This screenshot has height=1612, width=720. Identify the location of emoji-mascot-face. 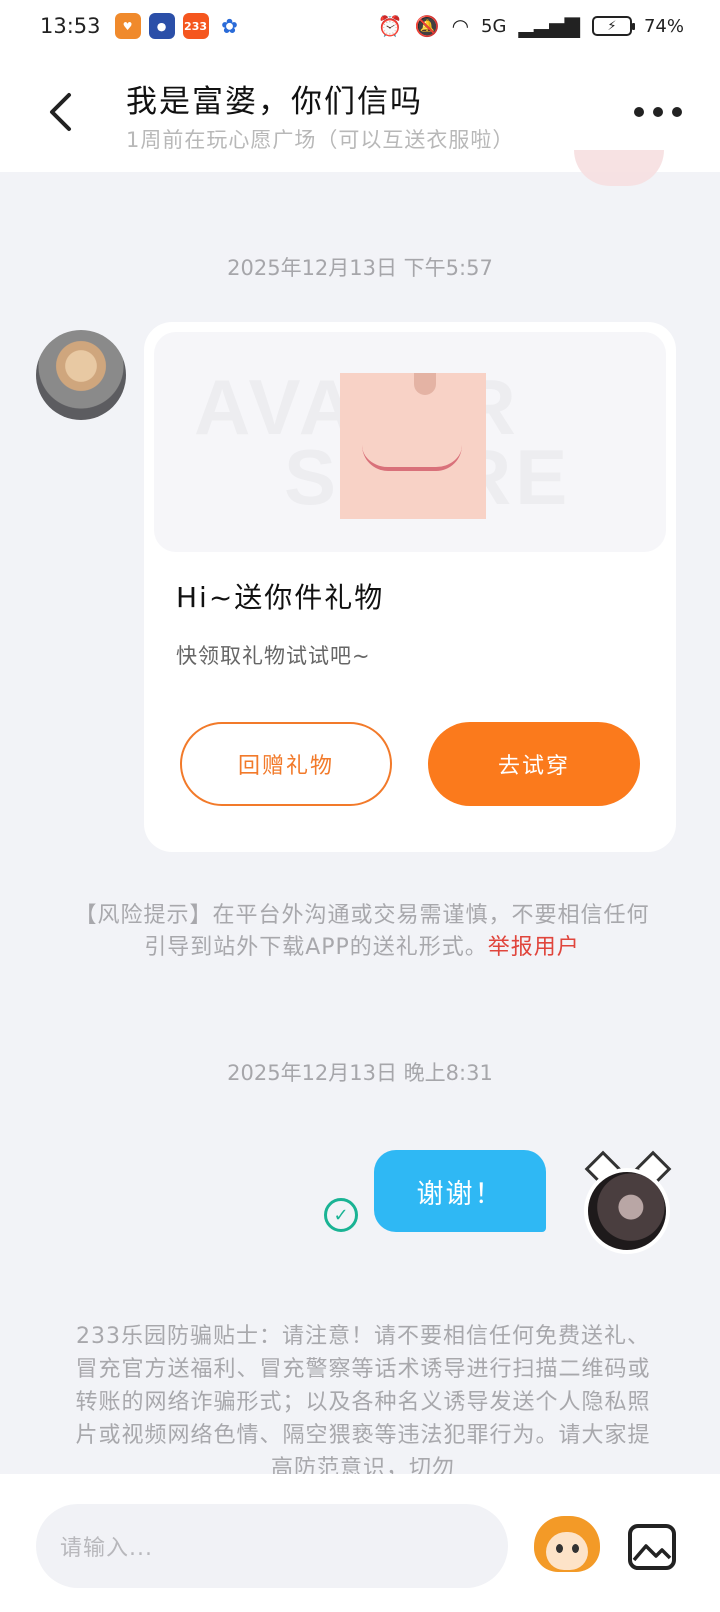
(567, 1551).